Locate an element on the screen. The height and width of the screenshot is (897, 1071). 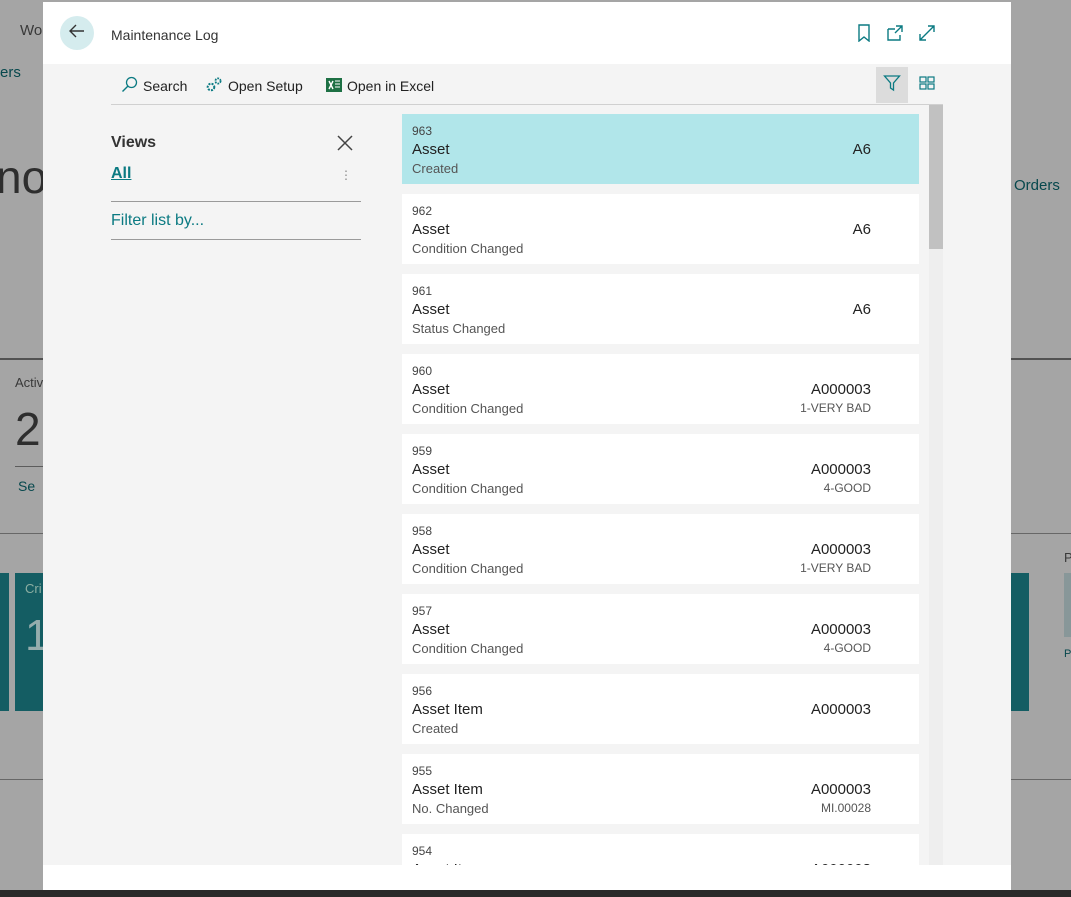
open-in-excel-label: Open in Excel is located at coordinates (391, 86).